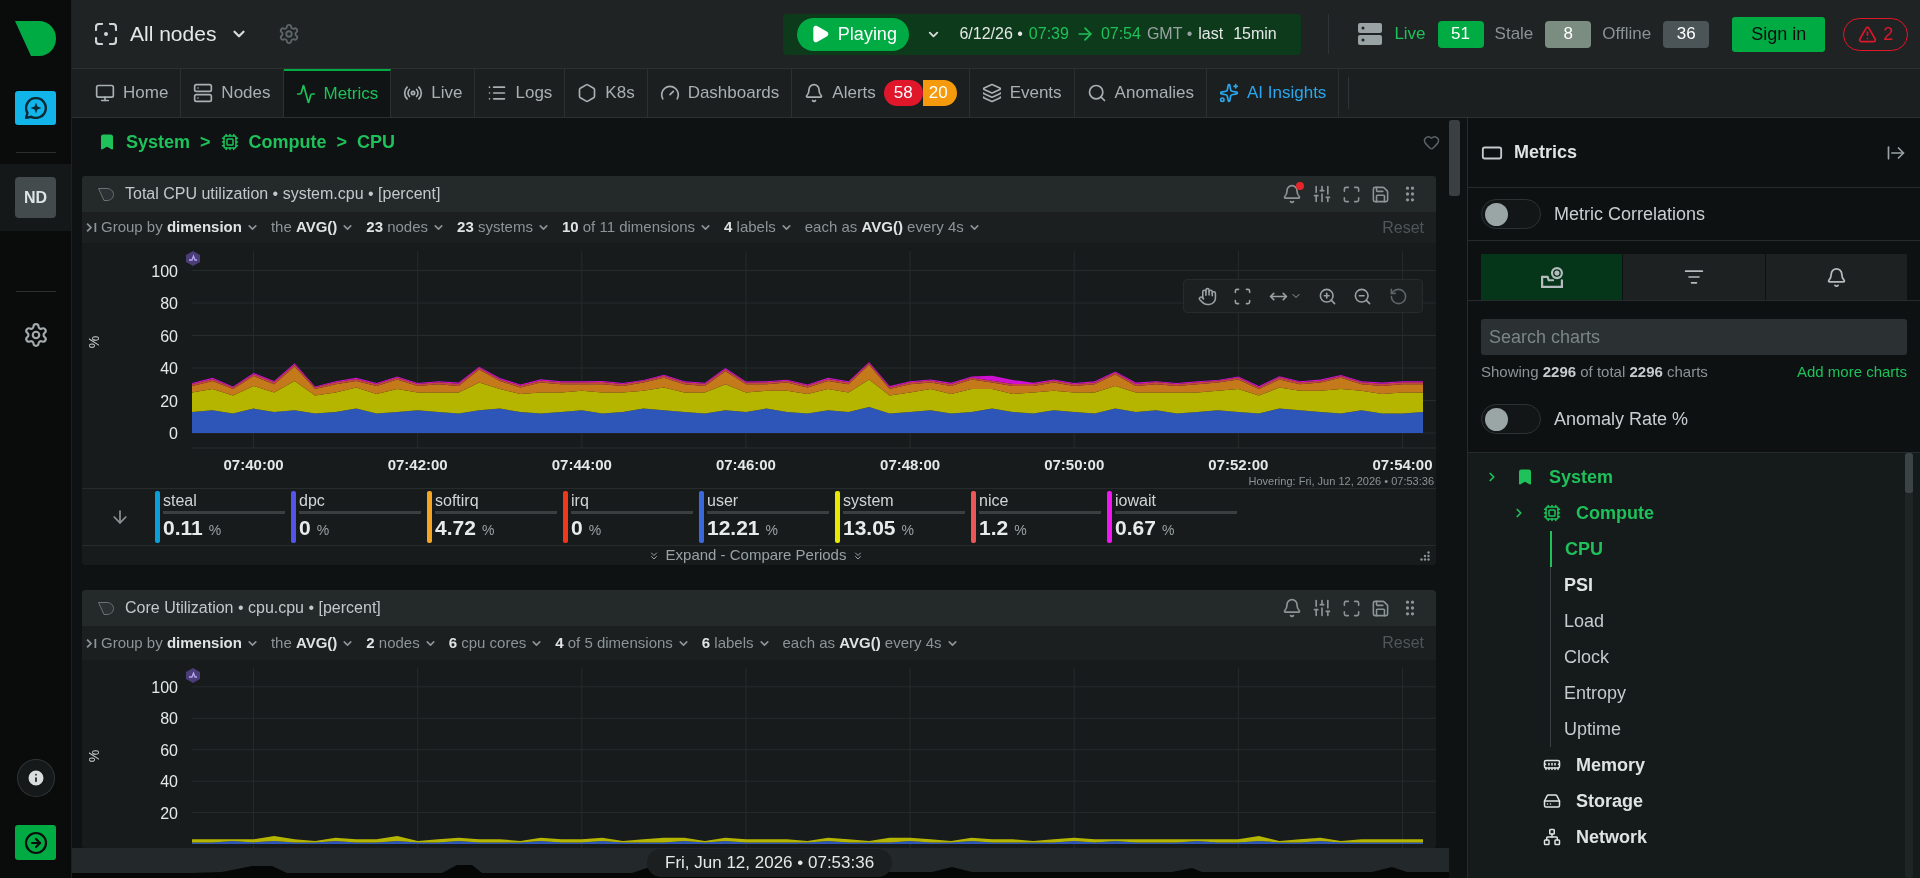 The width and height of the screenshot is (1920, 878). Describe the element at coordinates (337, 93) in the screenshot. I see `nav-tab: Metrics` at that location.